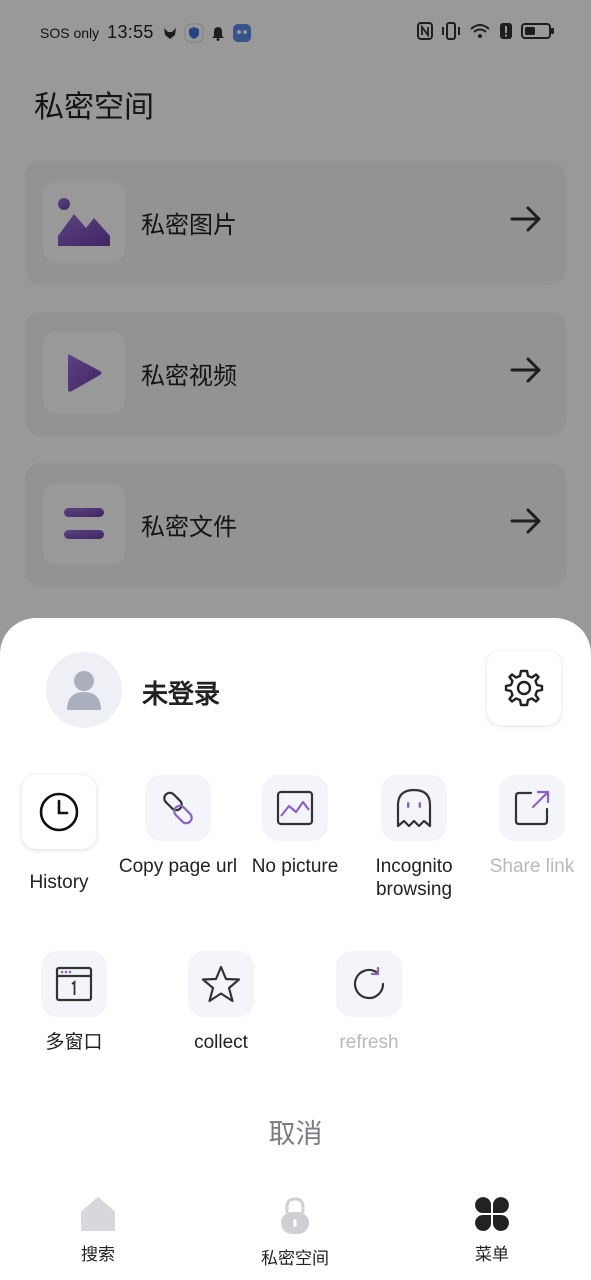 The height and width of the screenshot is (1280, 591). I want to click on no-picture-icon-box, so click(295, 808).